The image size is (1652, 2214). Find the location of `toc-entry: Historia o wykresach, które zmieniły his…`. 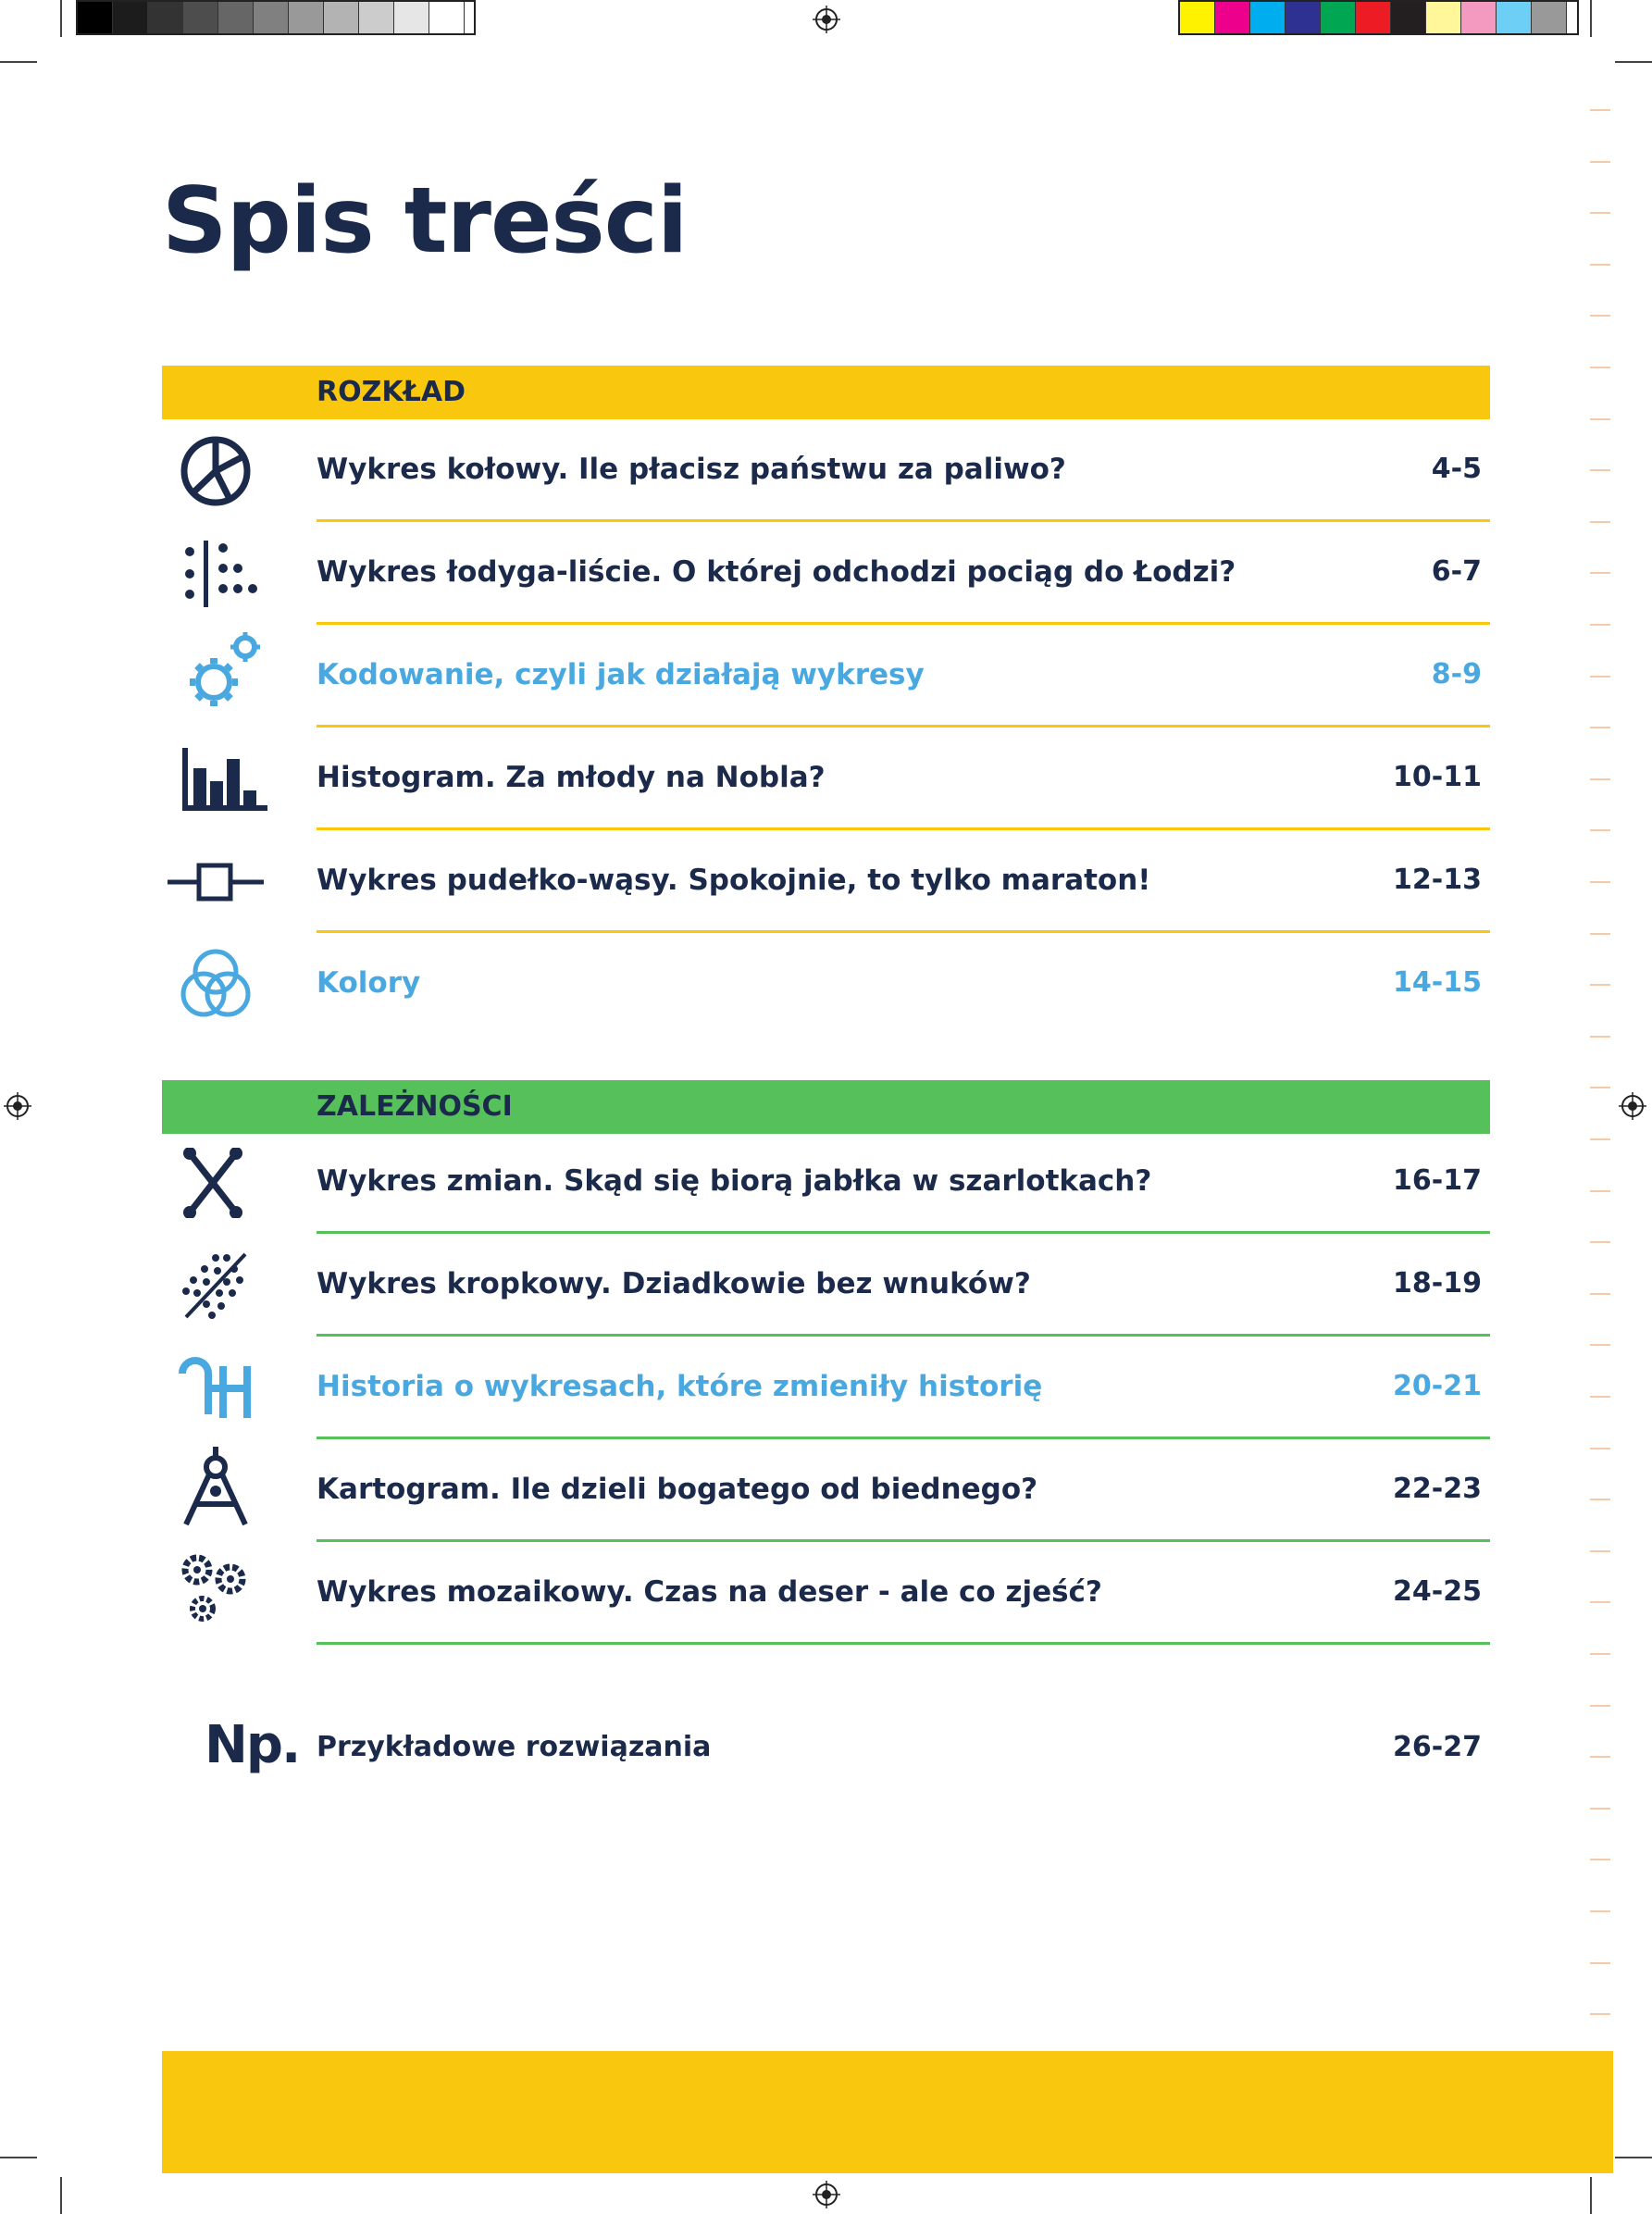

toc-entry: Historia o wykresach, które zmieniły his… is located at coordinates (826, 1388).